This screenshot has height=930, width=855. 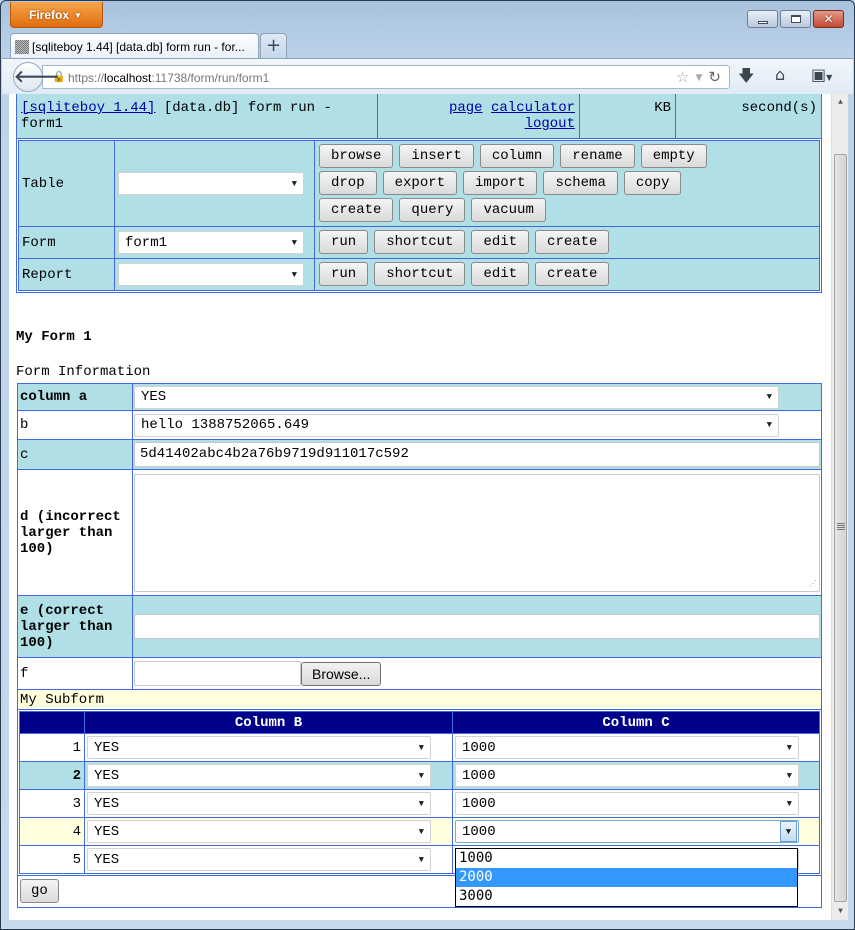 What do you see at coordinates (344, 274) in the screenshot?
I see `report-run-button: run` at bounding box center [344, 274].